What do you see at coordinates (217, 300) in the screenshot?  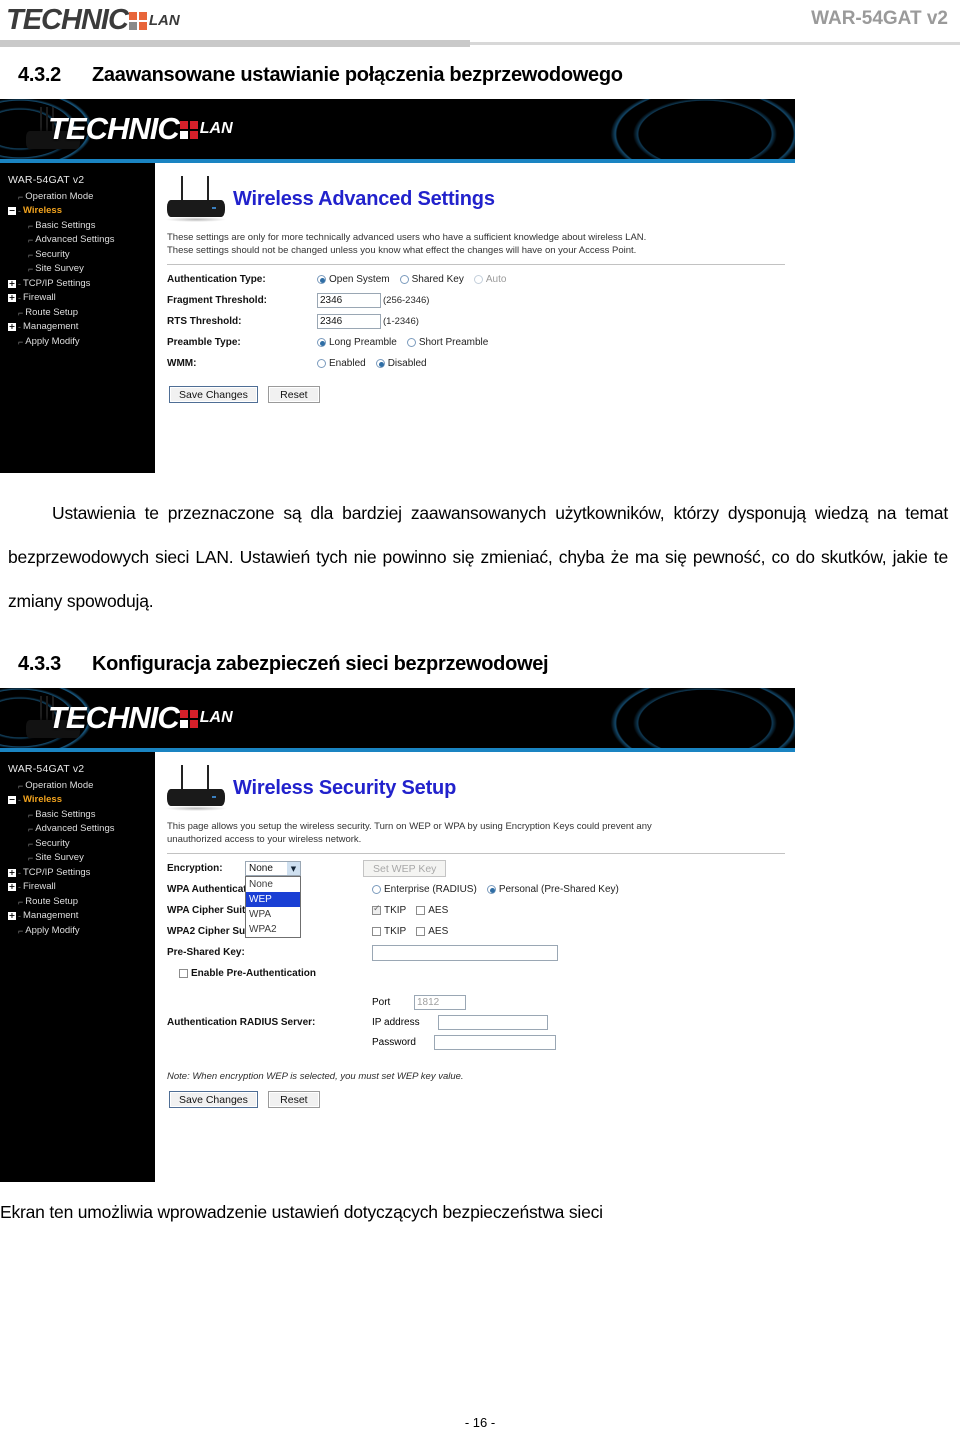 I see `fragment-threshold-label: Fragment Threshold:` at bounding box center [217, 300].